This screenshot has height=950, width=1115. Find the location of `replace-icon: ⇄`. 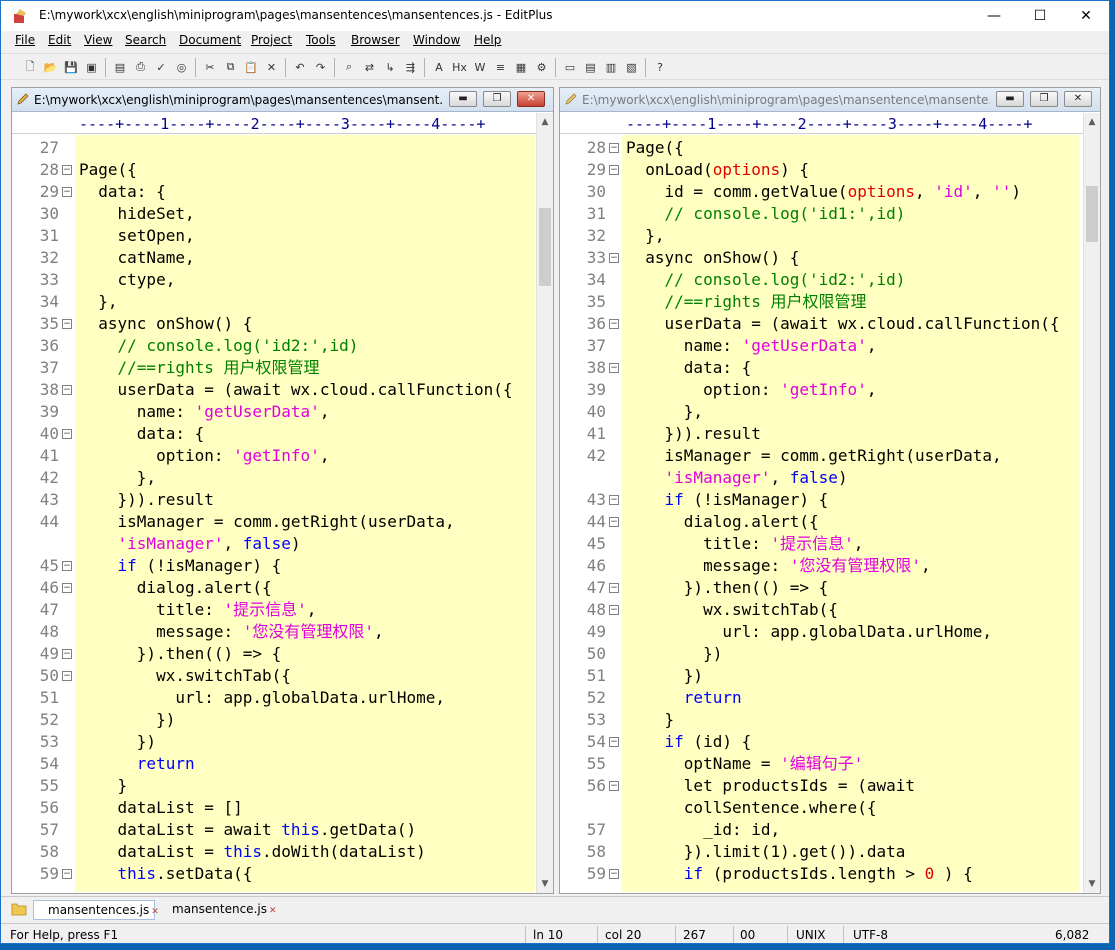

replace-icon: ⇄ is located at coordinates (370, 67).